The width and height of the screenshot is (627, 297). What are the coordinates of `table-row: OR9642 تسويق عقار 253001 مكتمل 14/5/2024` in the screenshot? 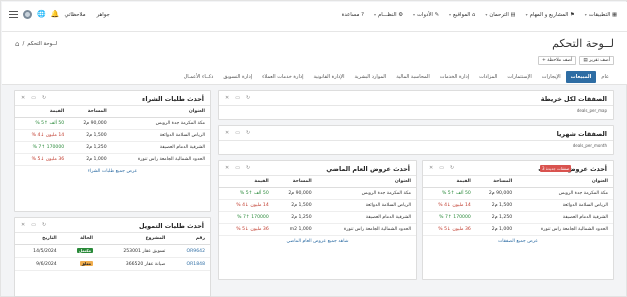 It's located at (112, 251).